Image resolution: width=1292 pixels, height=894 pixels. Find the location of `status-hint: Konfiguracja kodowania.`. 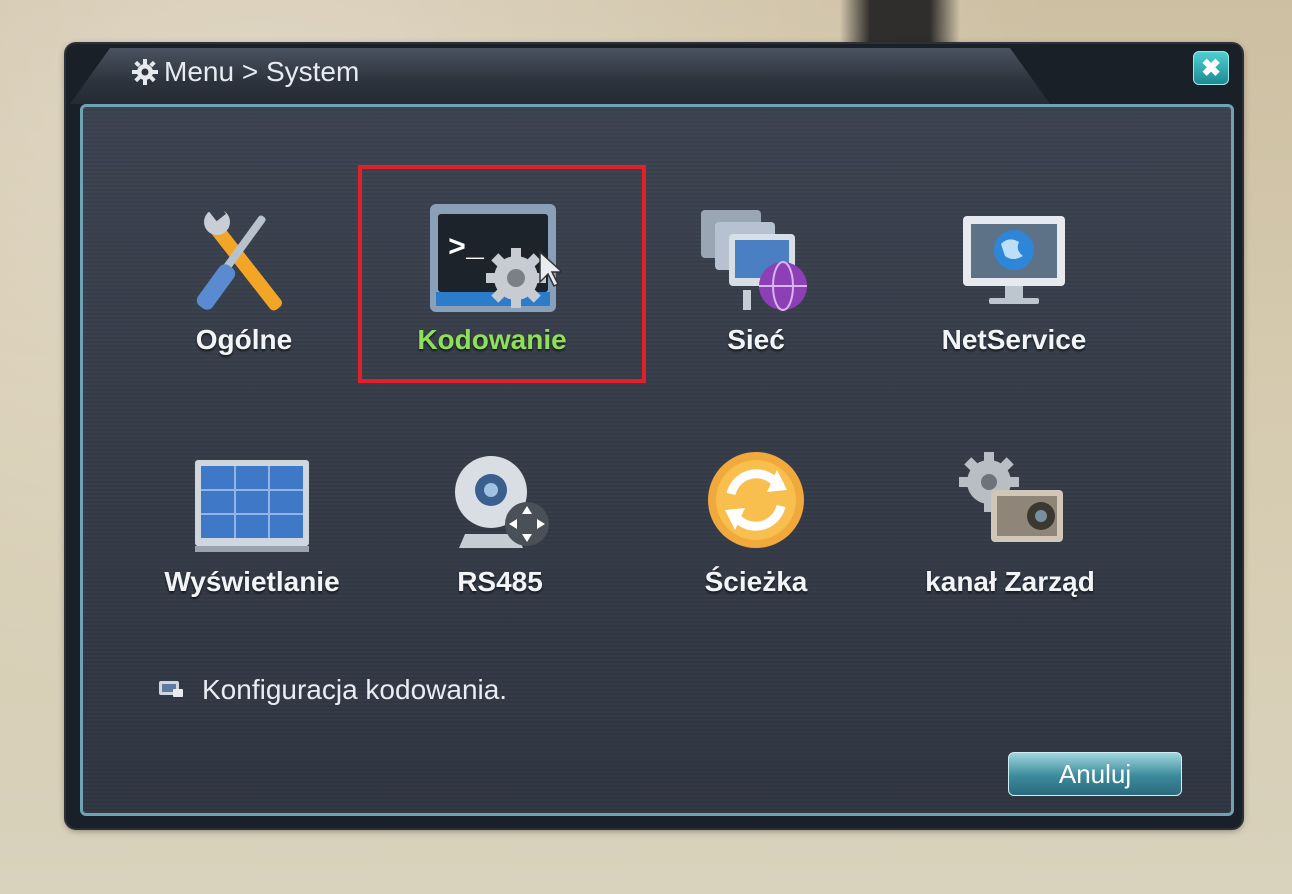

status-hint: Konfiguracja kodowania. is located at coordinates (332, 690).